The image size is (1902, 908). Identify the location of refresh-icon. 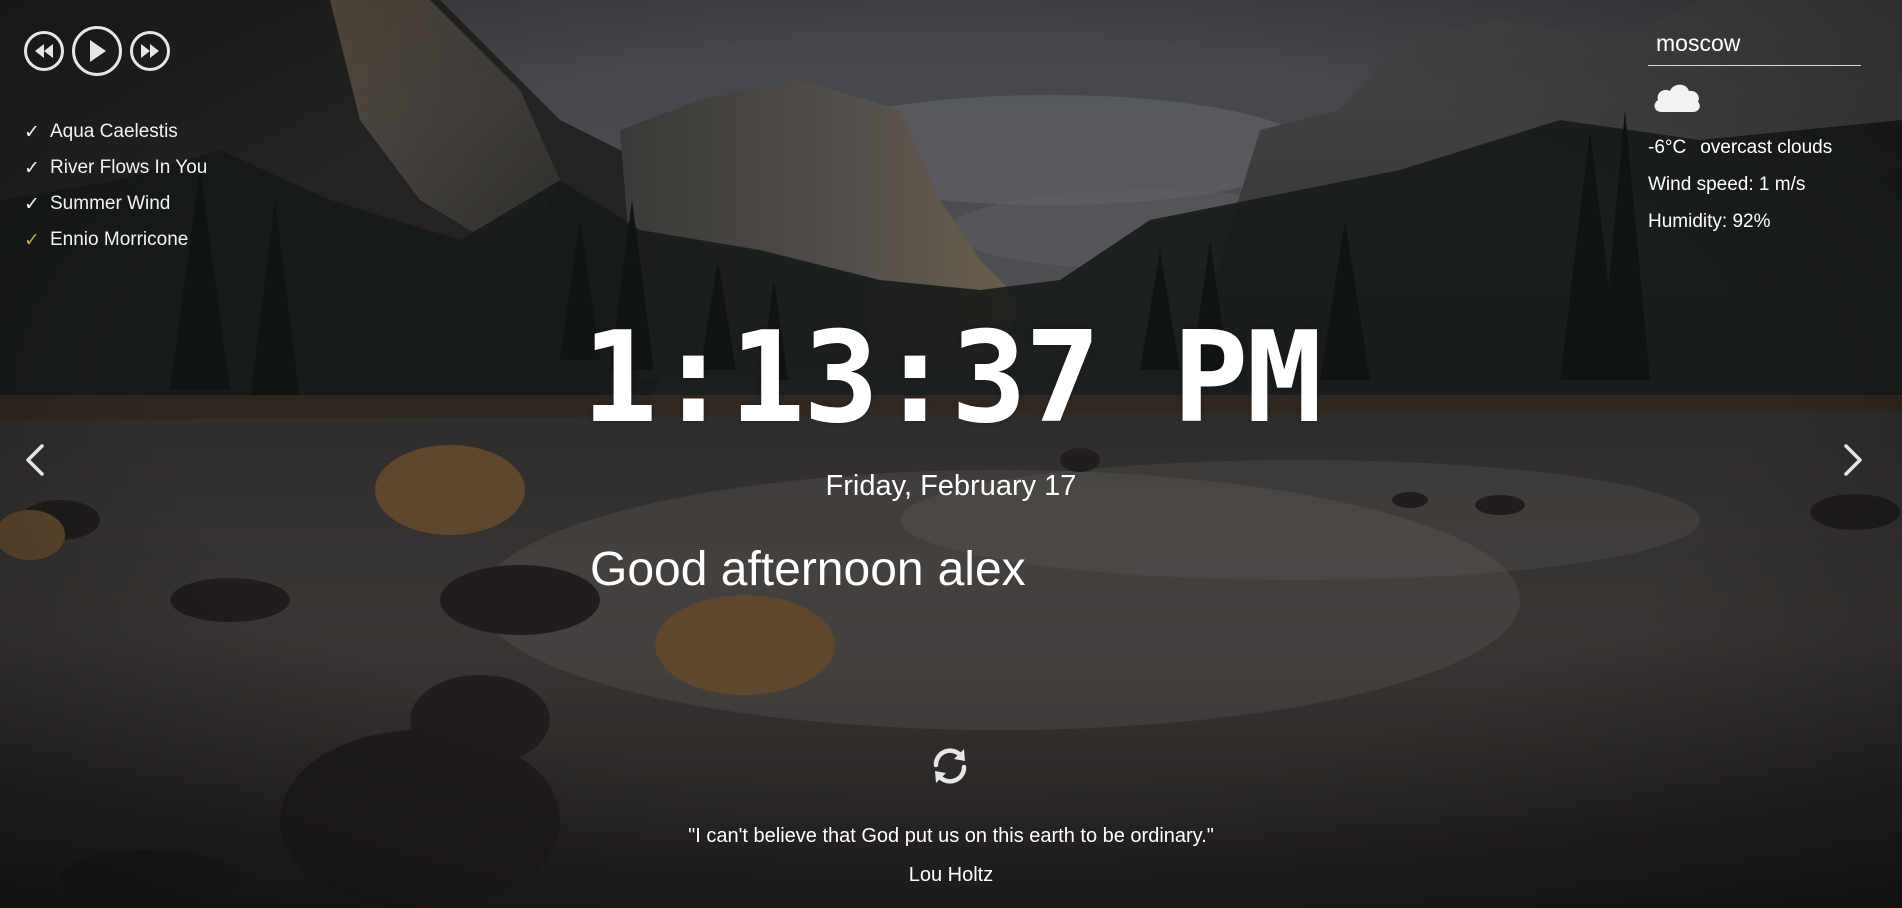
(950, 766).